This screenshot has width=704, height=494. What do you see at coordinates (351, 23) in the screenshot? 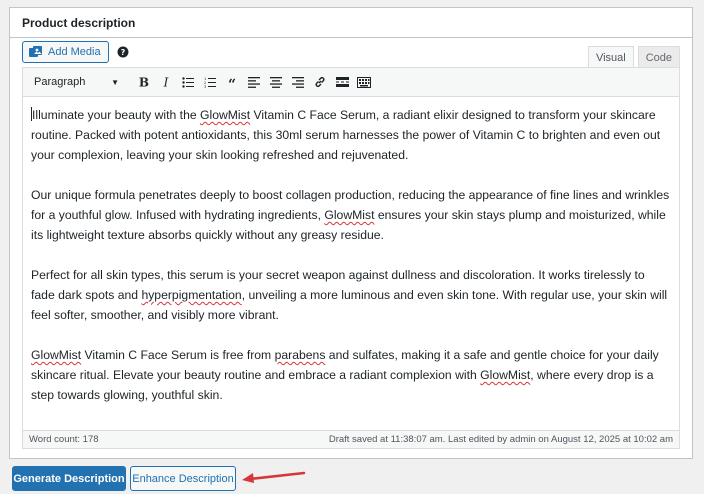
I see `panel-header: Product description` at bounding box center [351, 23].